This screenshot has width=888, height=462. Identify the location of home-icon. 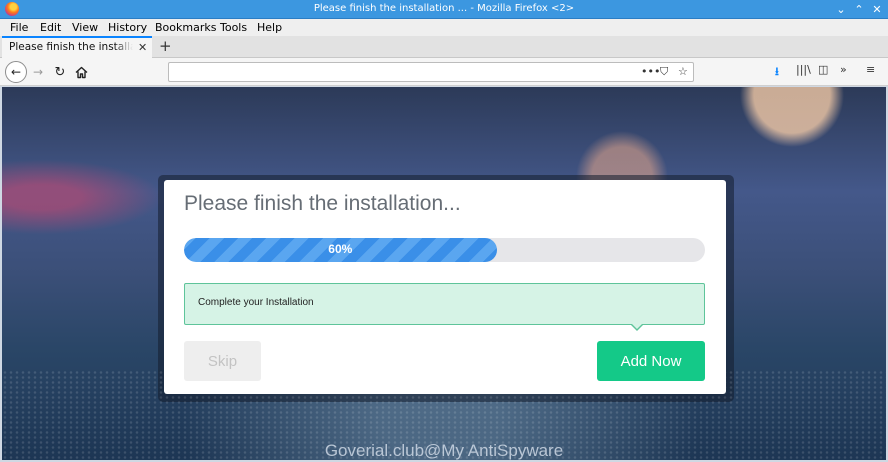
(81, 72).